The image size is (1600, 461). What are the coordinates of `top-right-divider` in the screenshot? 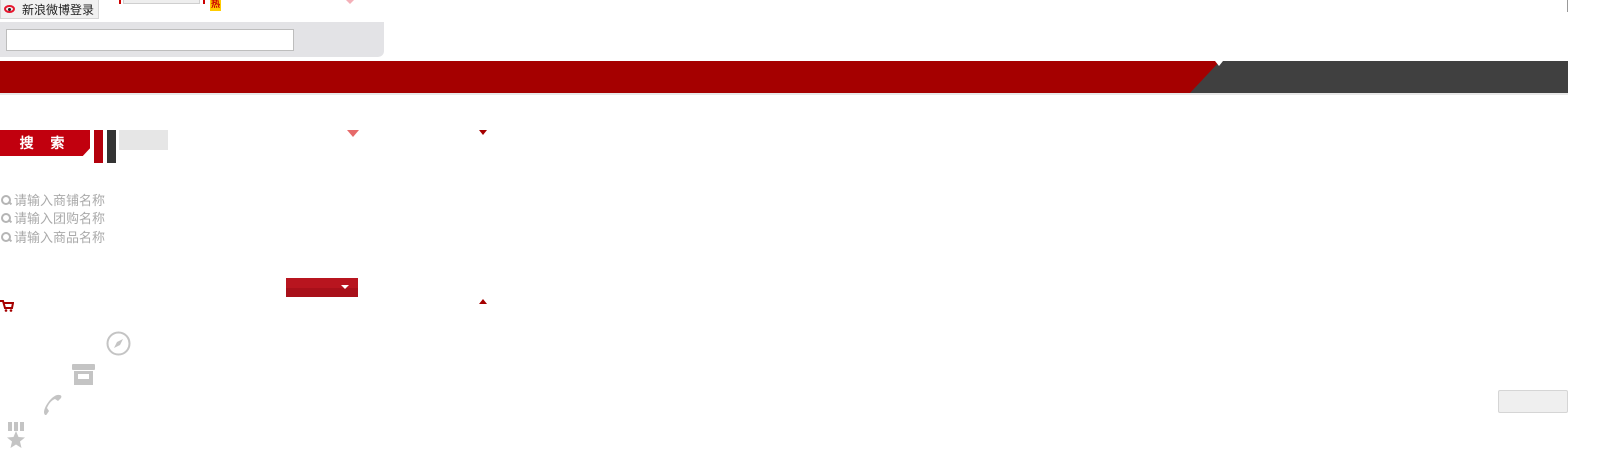 It's located at (1567, 6).